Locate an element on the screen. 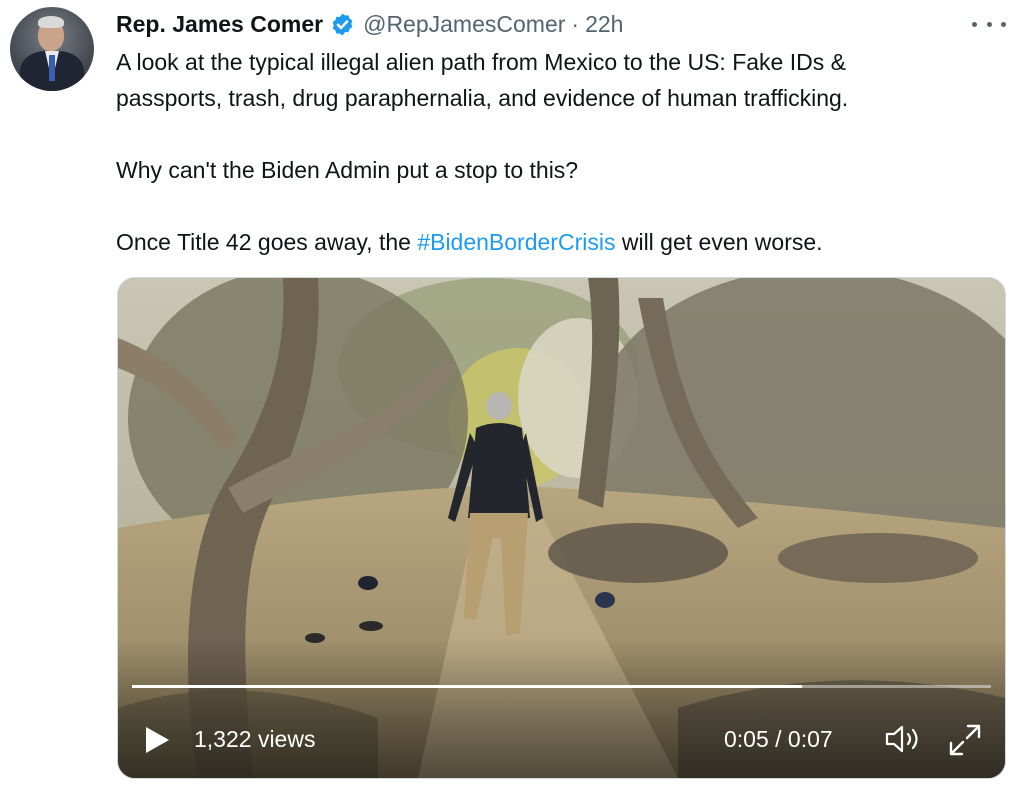  more-options-icon is located at coordinates (989, 24).